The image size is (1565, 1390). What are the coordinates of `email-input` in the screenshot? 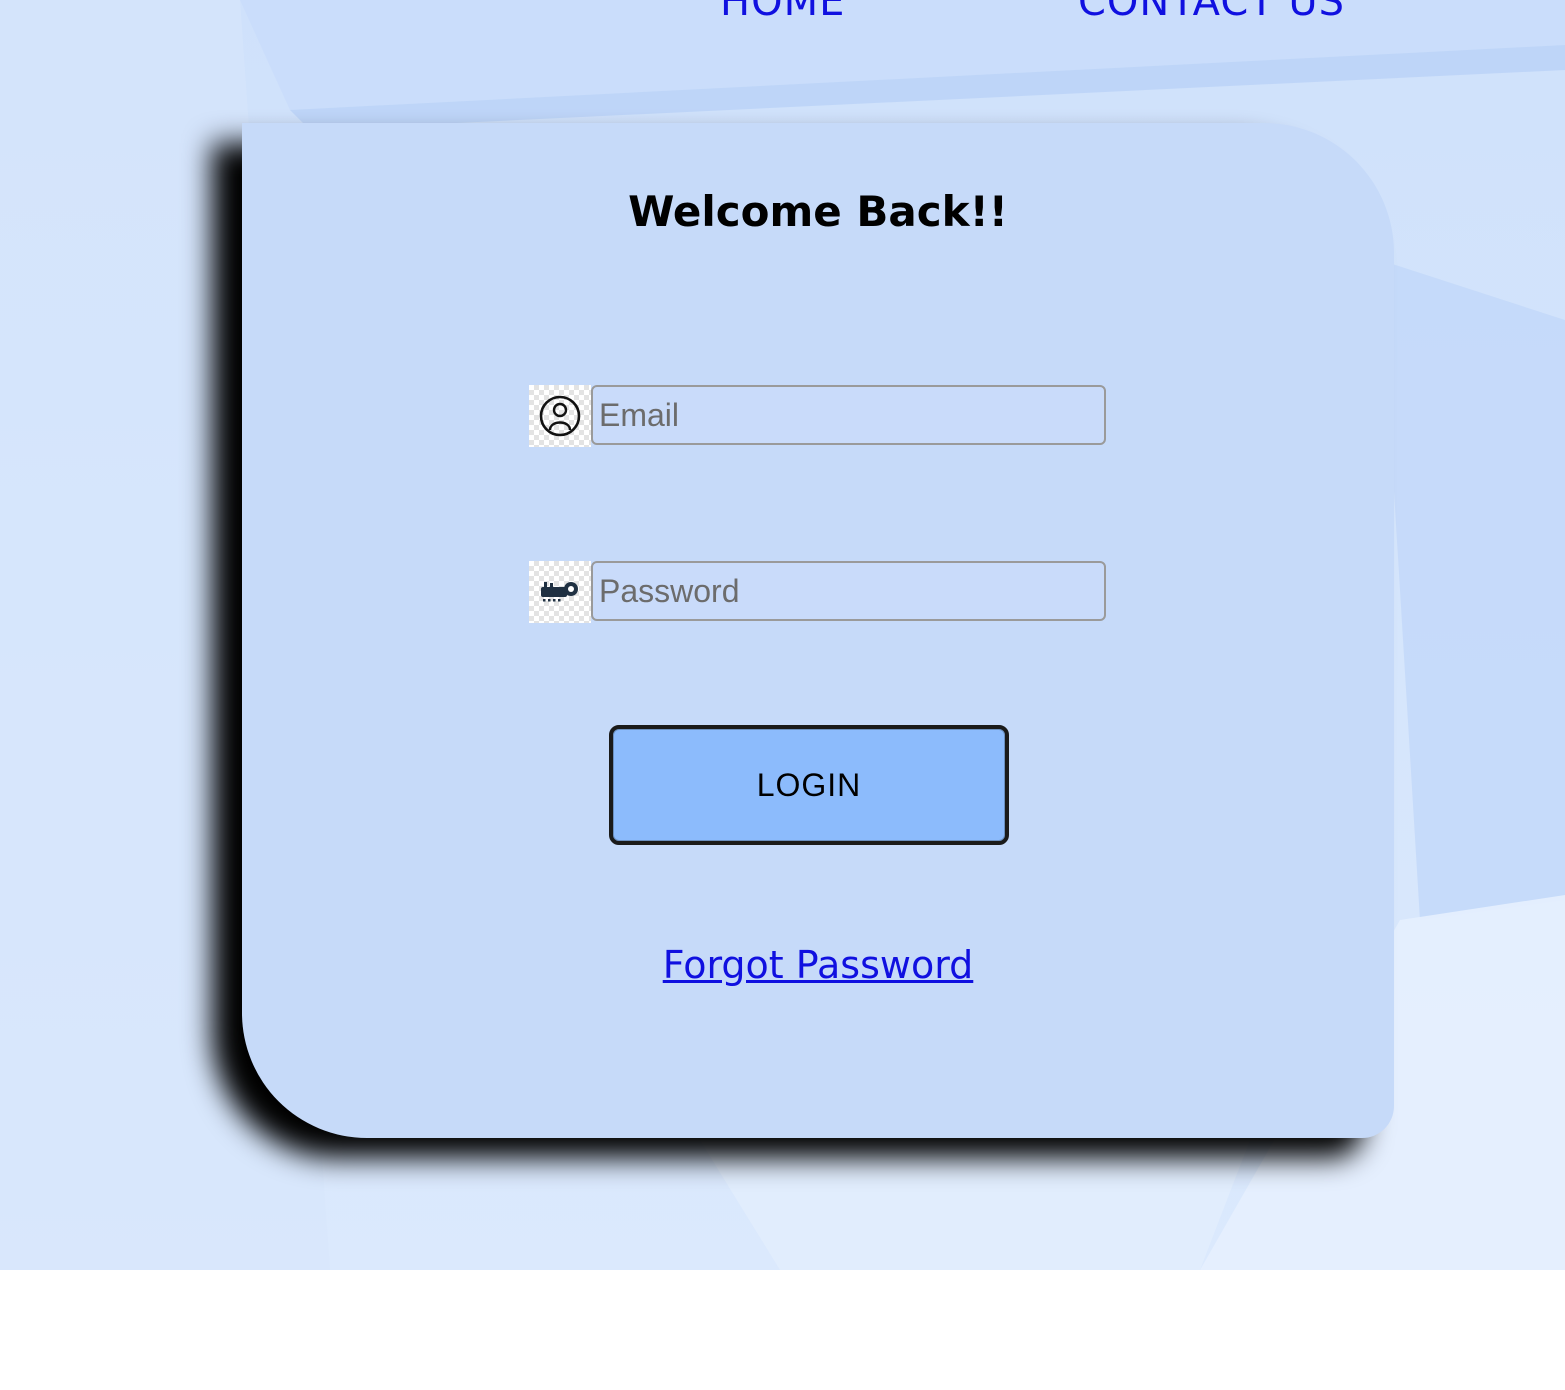 It's located at (848, 415).